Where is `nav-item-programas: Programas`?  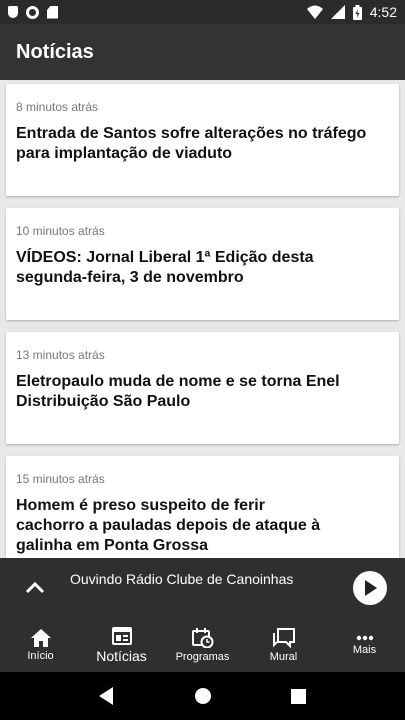
nav-item-programas: Programas is located at coordinates (202, 645).